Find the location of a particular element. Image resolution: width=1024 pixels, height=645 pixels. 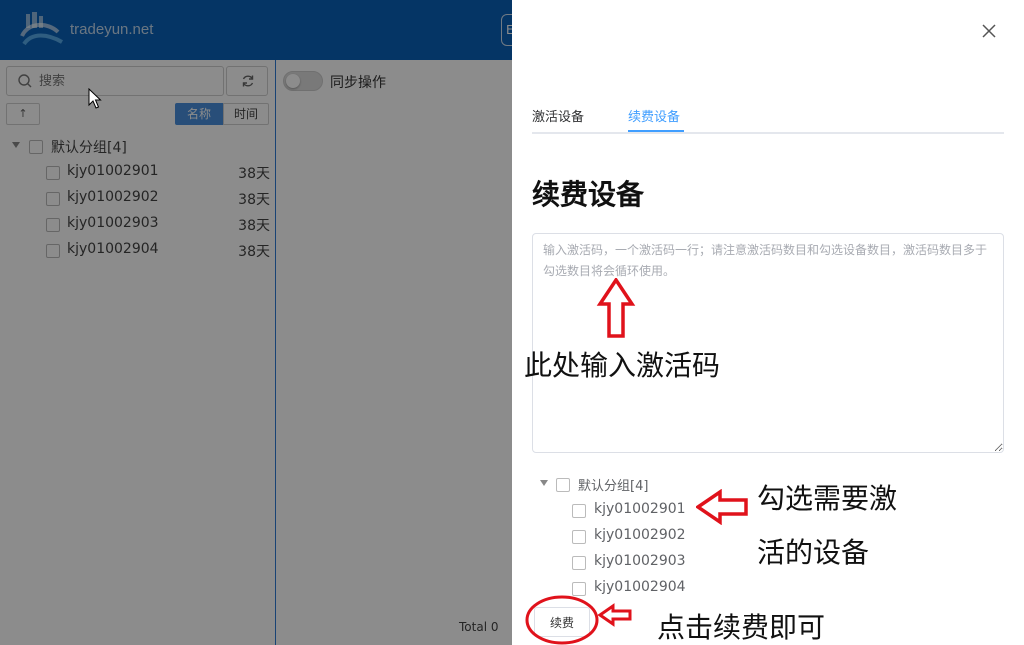

small-left-arrow-annotation-icon is located at coordinates (615, 615).